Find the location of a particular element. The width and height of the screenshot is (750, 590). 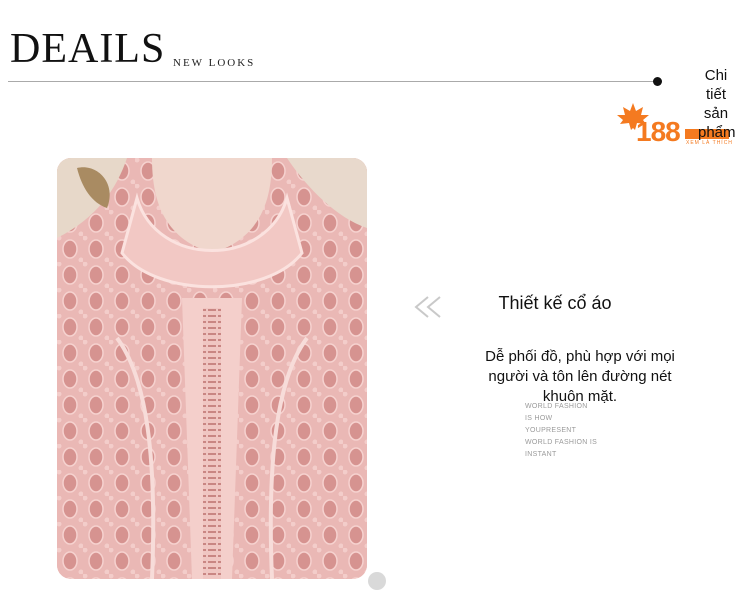

scroll-indicator is located at coordinates (377, 581).